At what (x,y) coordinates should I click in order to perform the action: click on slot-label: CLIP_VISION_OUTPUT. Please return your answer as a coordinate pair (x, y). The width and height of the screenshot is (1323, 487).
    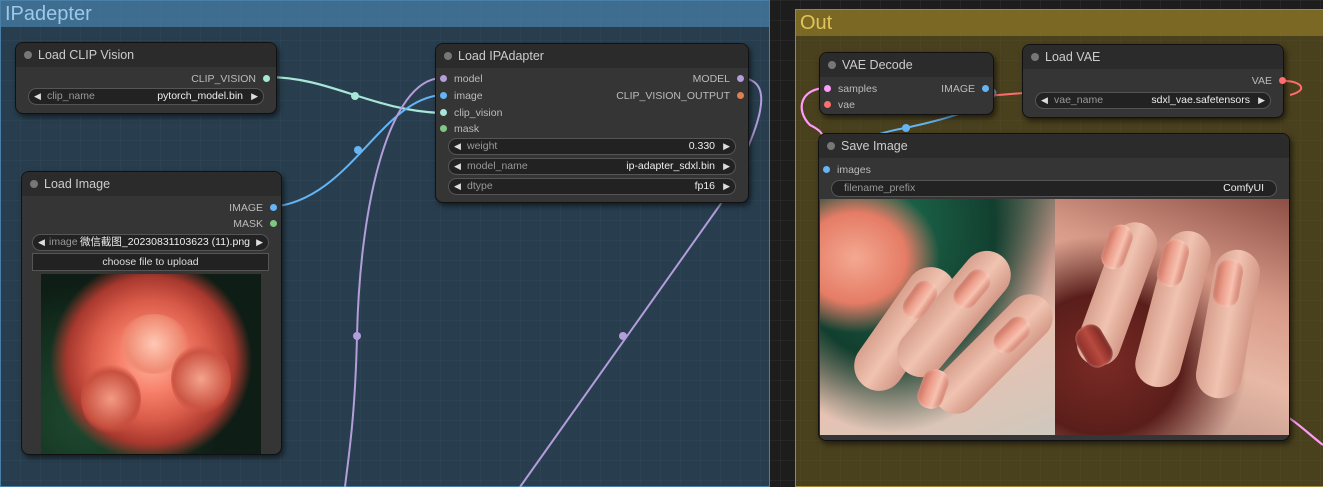
    Looking at the image, I should click on (673, 96).